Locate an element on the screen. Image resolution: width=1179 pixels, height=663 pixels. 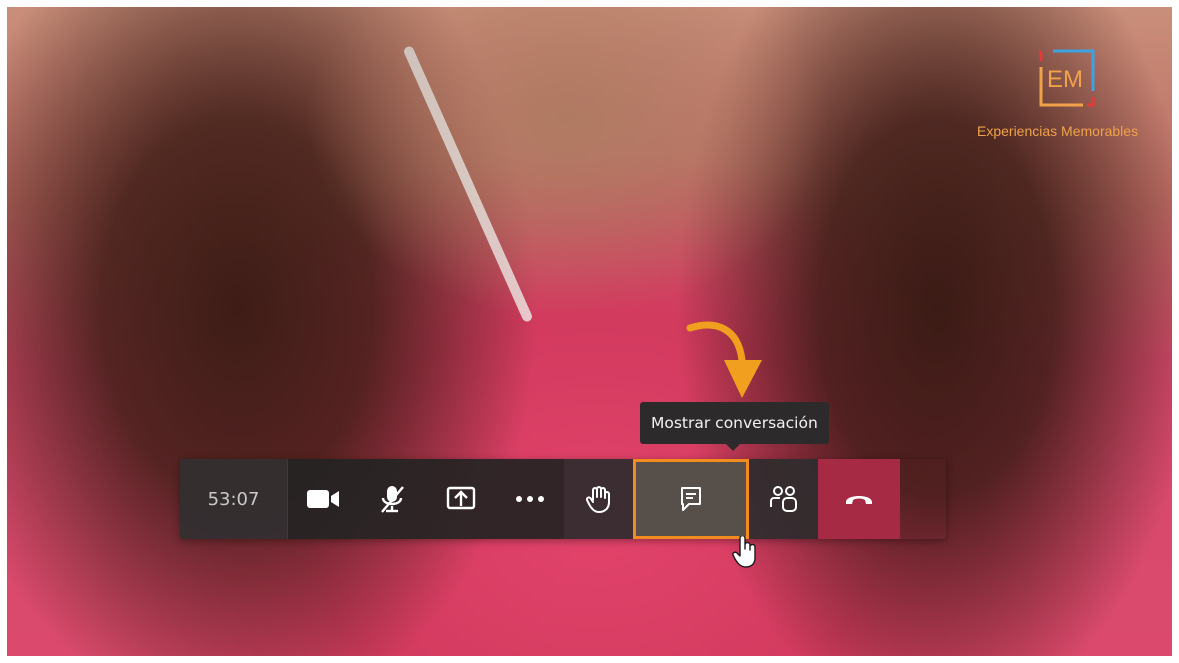
raise-hand-button is located at coordinates (598, 499).